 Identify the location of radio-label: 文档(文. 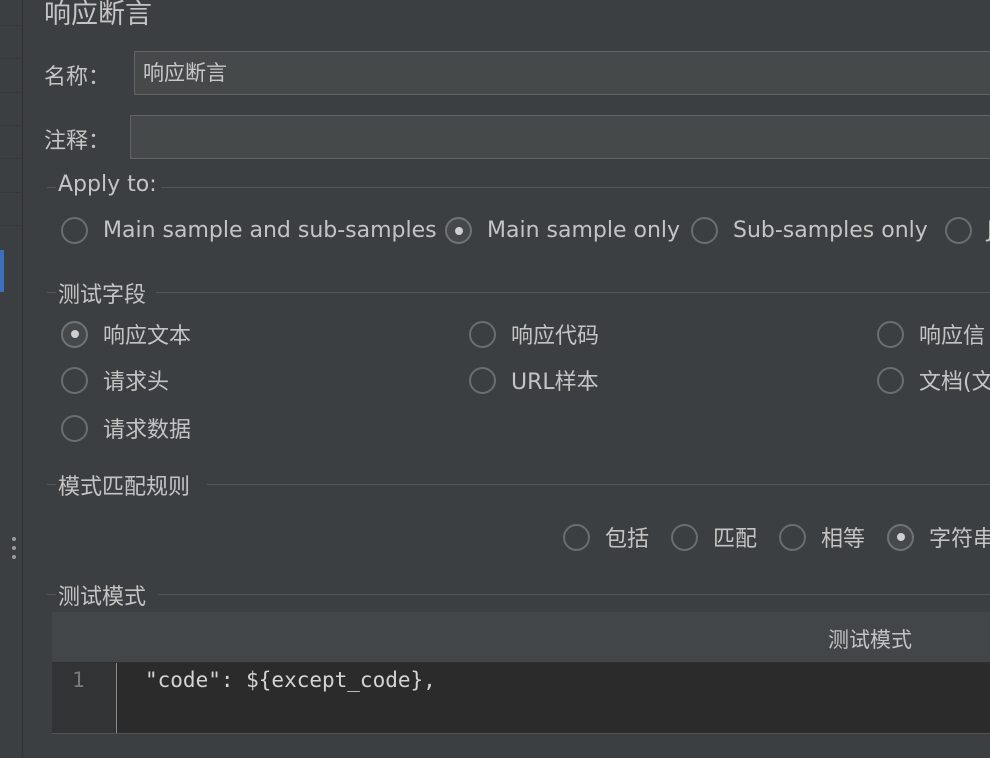
(954, 382).